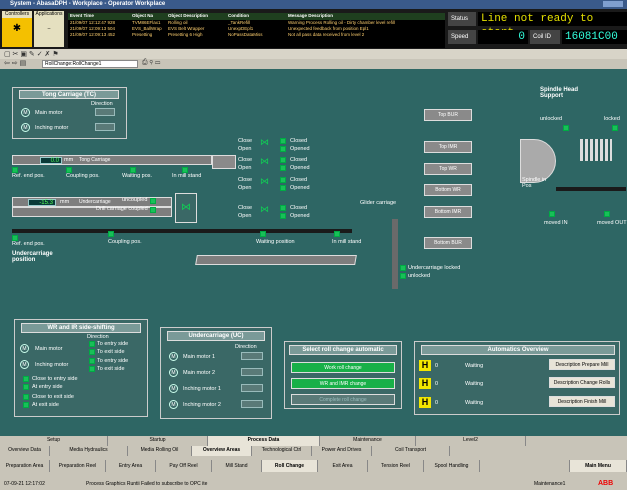 The image size is (627, 490). What do you see at coordinates (237, 466) in the screenshot?
I see `tab-mill-stand: Mill Stand` at bounding box center [237, 466].